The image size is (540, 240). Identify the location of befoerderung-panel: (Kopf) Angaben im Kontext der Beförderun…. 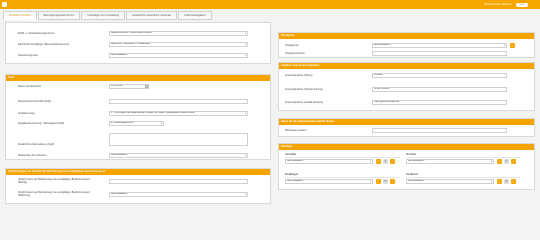
(138, 186).